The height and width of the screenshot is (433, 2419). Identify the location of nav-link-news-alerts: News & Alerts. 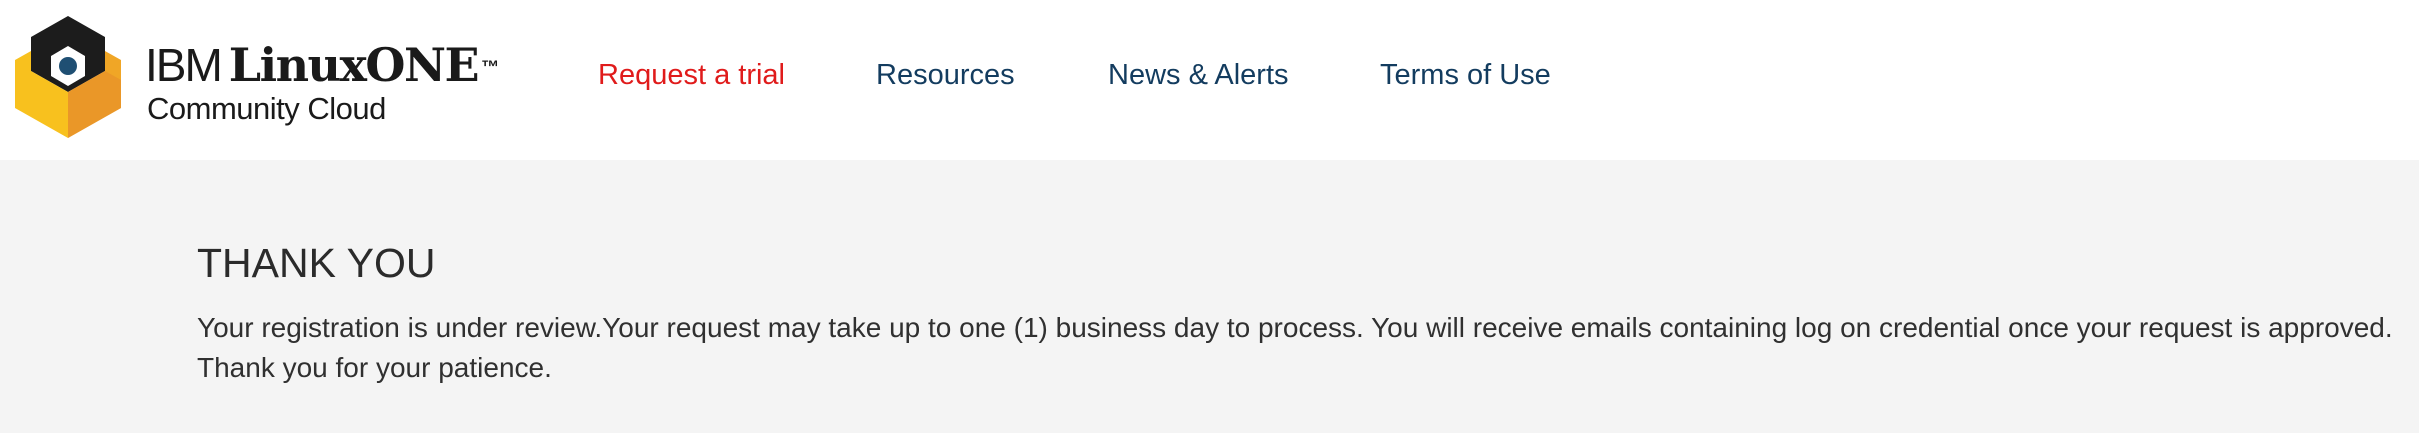
(1198, 75).